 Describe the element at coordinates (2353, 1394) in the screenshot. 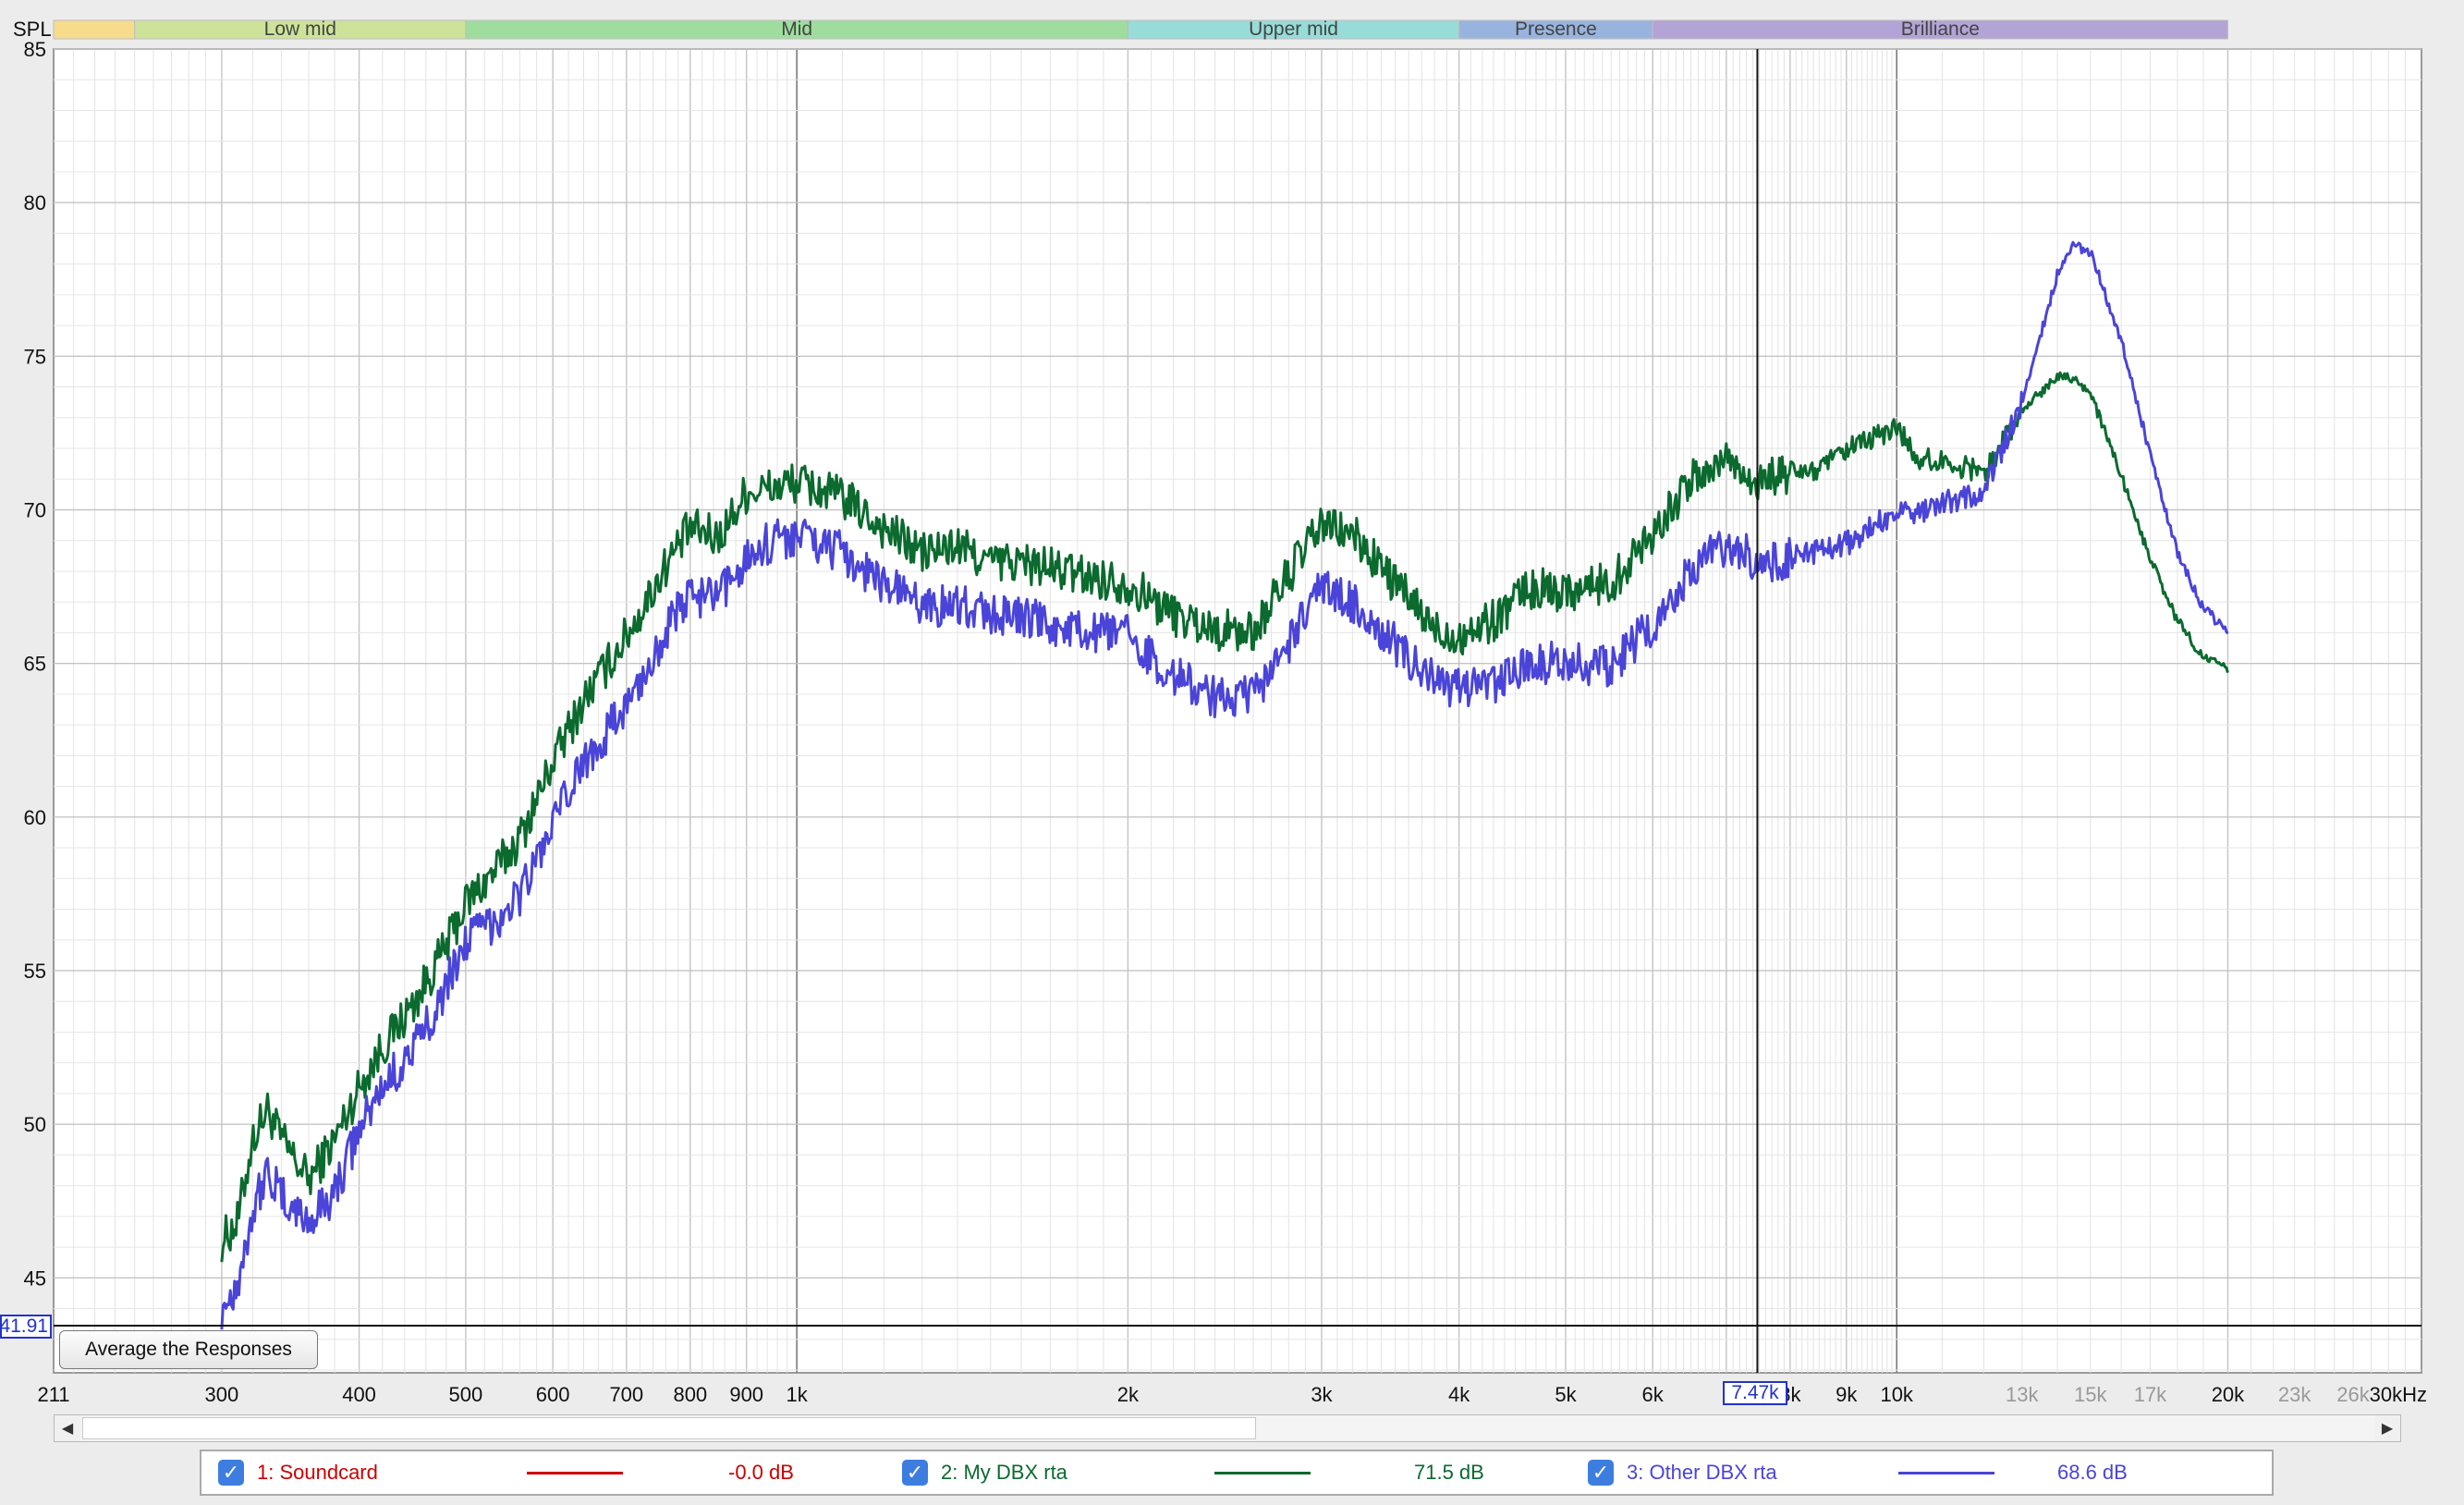

I see `x-tick-label: 26k` at that location.